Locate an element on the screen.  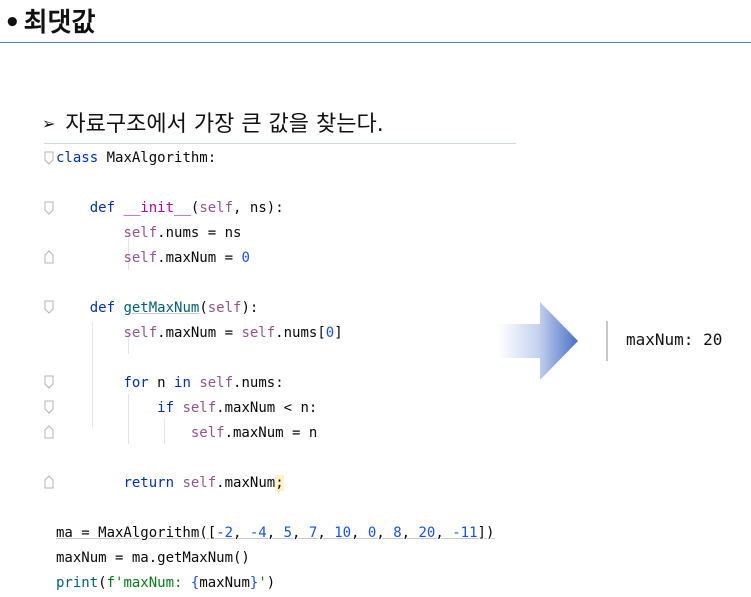
code-text: maxNum = ma.getMaxNum() is located at coordinates (153, 558).